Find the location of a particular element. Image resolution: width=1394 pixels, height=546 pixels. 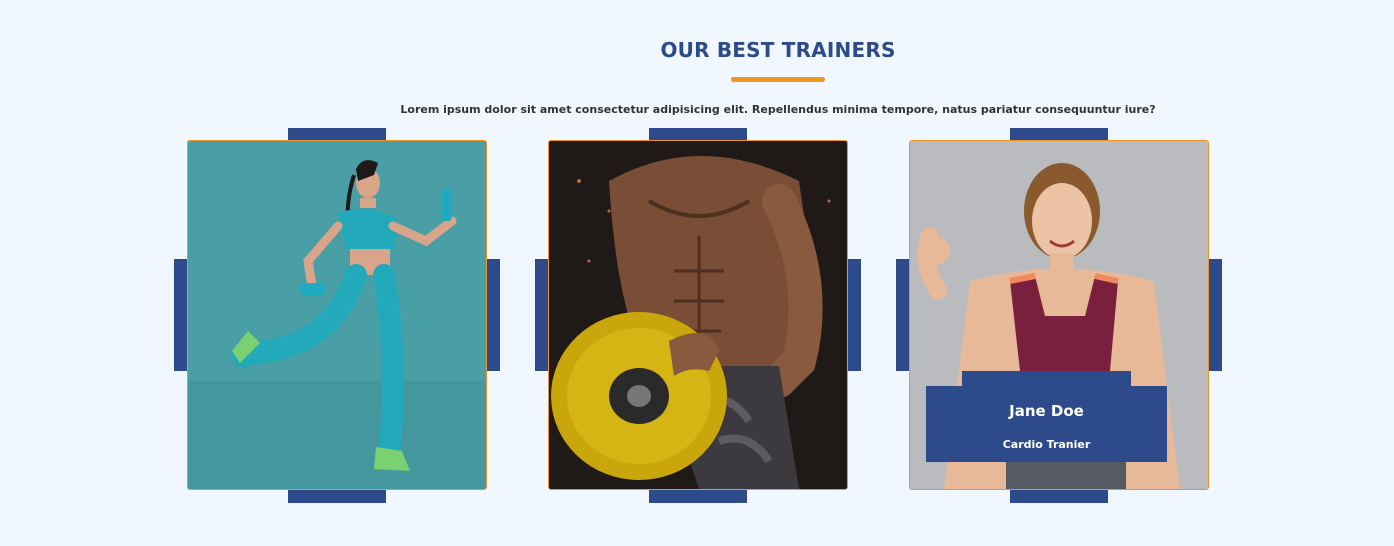

trainer-name: Jane Doe is located at coordinates (1046, 411).